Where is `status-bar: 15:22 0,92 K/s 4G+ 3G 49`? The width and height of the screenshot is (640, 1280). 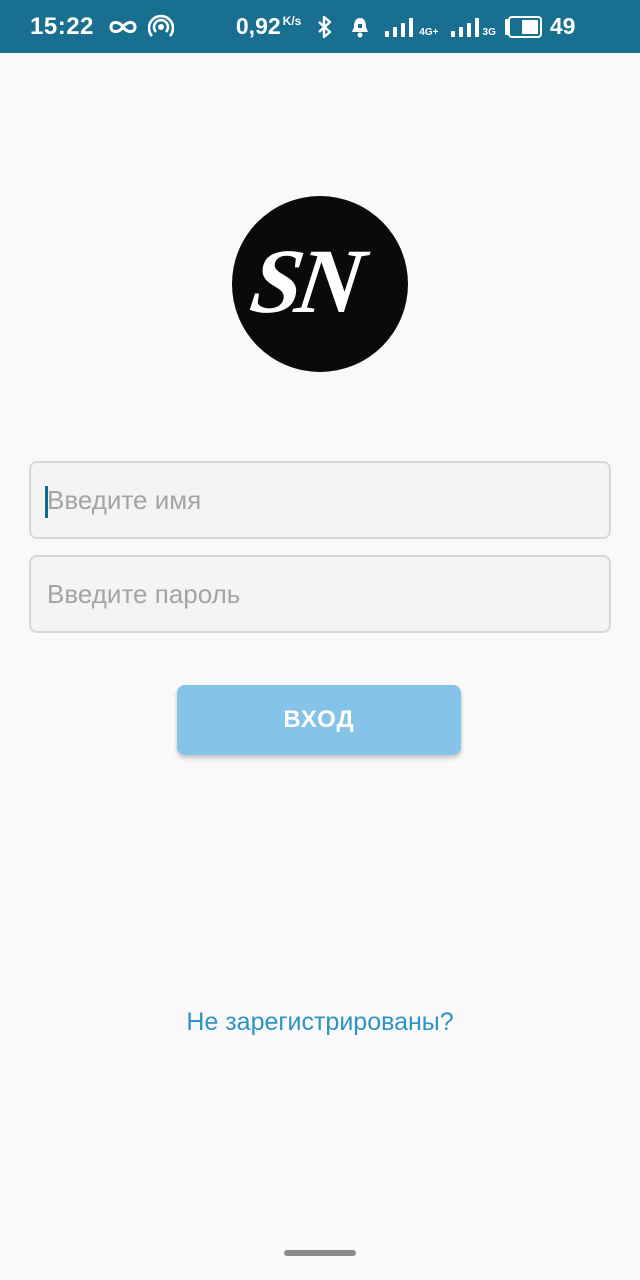
status-bar: 15:22 0,92 K/s 4G+ 3G 49 is located at coordinates (320, 26).